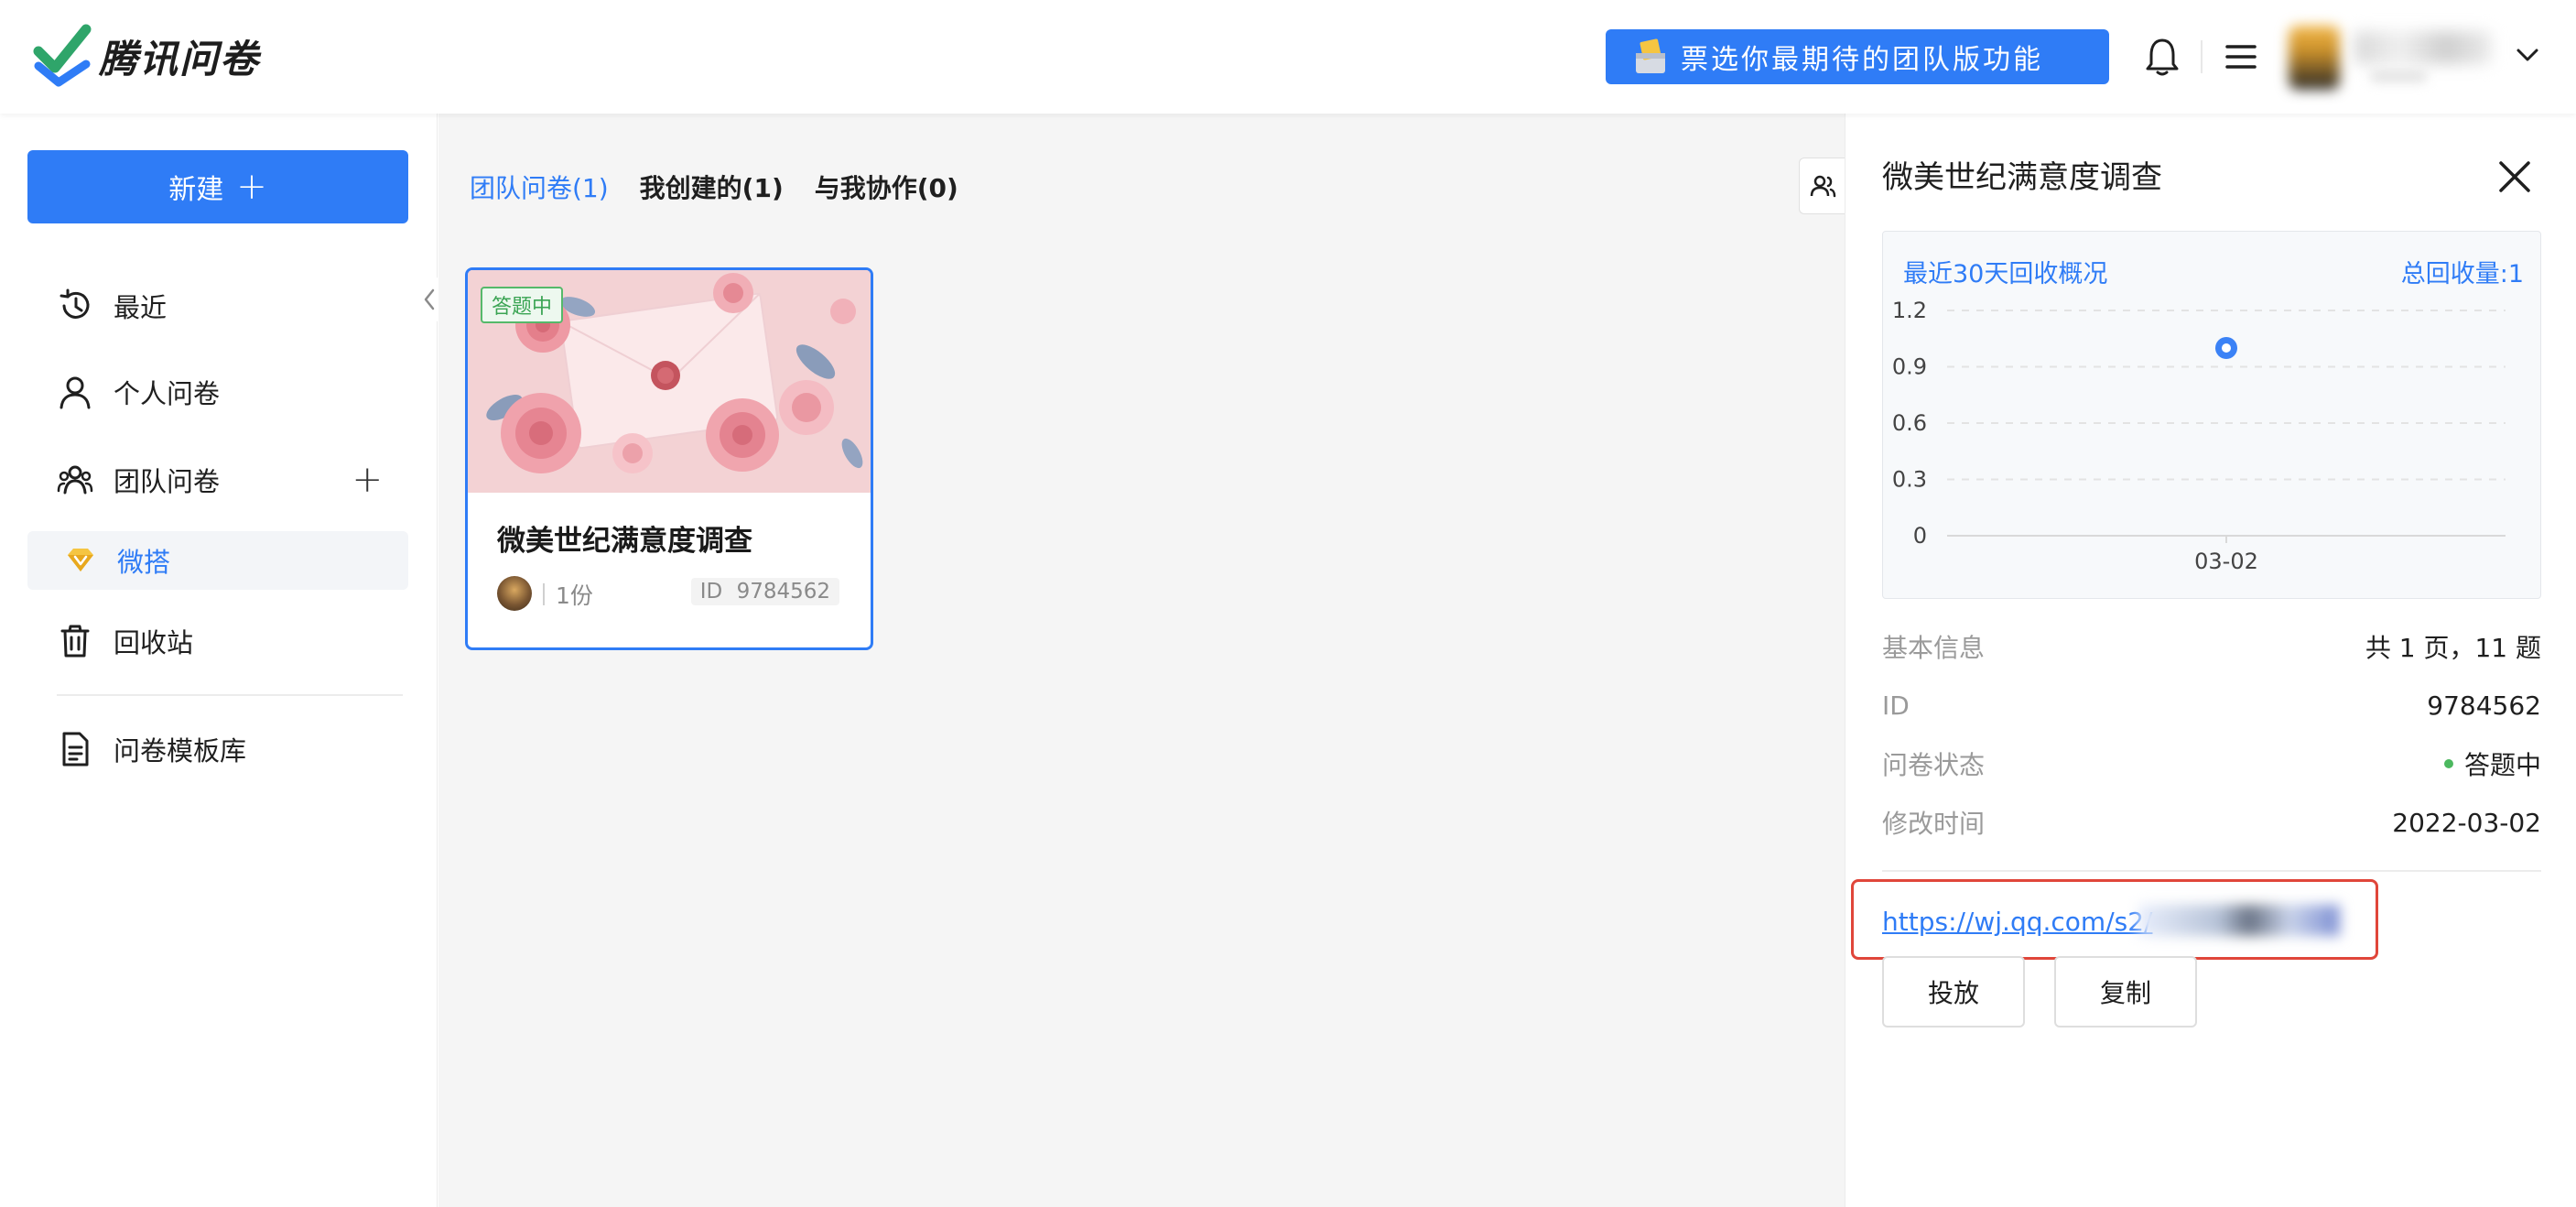 The image size is (2576, 1207). What do you see at coordinates (1934, 648) in the screenshot?
I see `info-key: 基本信息` at bounding box center [1934, 648].